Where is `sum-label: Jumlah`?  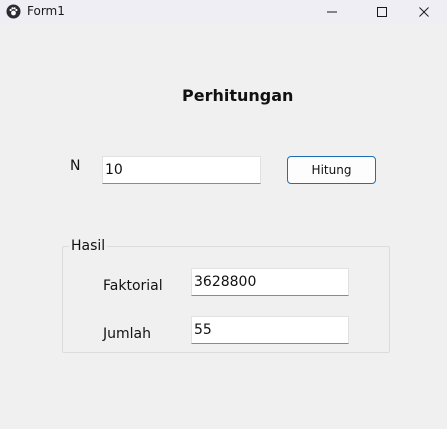
sum-label: Jumlah is located at coordinates (127, 334).